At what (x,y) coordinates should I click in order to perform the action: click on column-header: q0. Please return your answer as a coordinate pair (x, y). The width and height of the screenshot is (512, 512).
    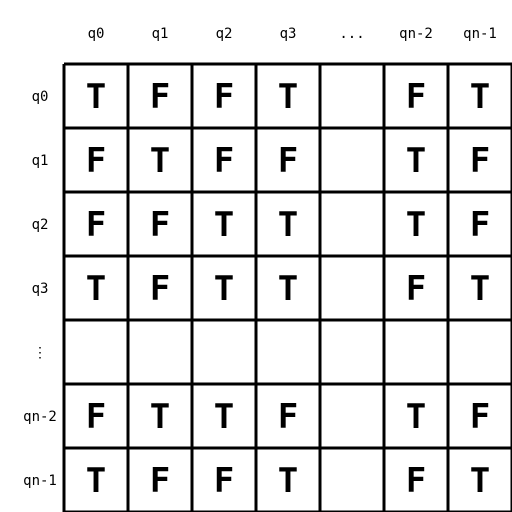
    Looking at the image, I should click on (96, 34).